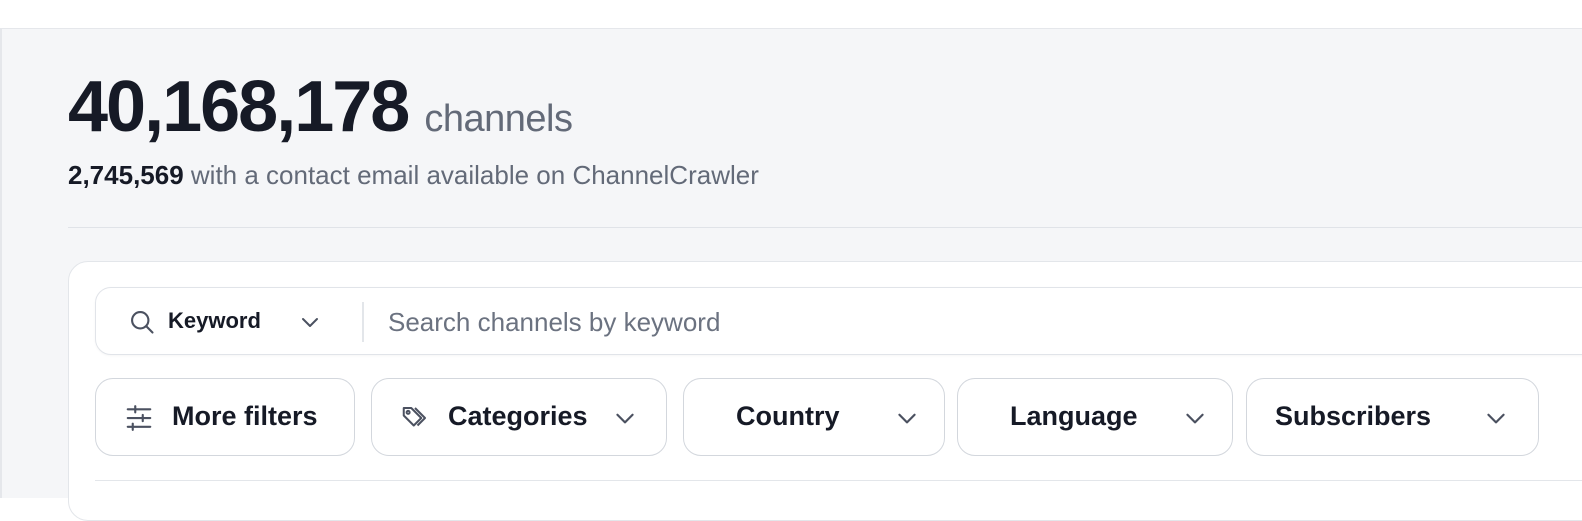 The image size is (1582, 521). I want to click on top-bar, so click(791, 14).